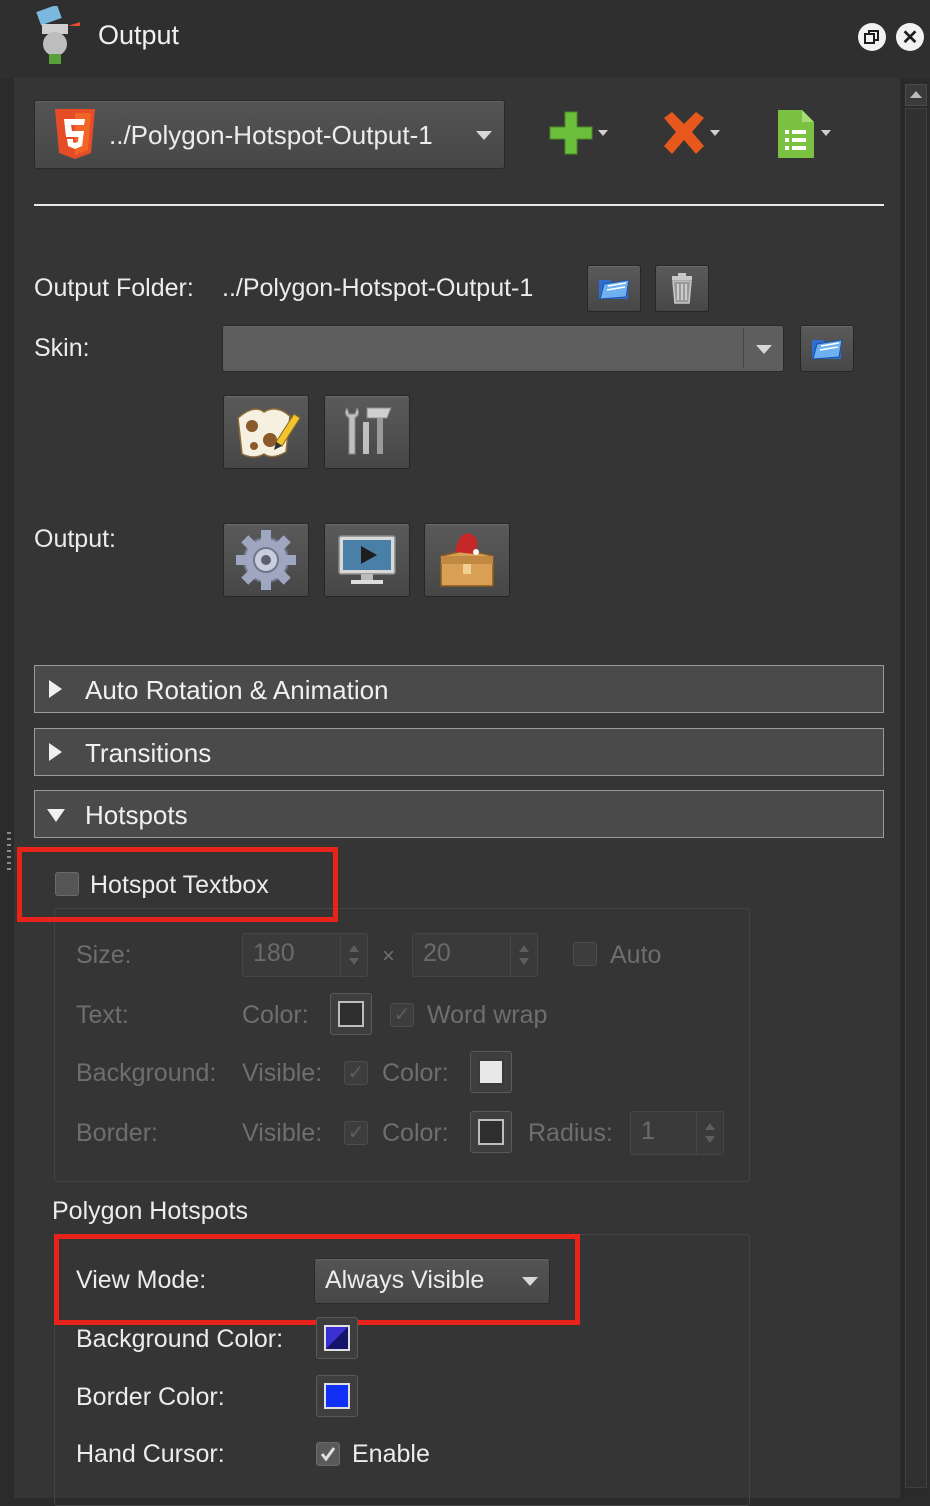 Image resolution: width=930 pixels, height=1506 pixels. What do you see at coordinates (274, 953) in the screenshot?
I see `textbox-width-value: 180` at bounding box center [274, 953].